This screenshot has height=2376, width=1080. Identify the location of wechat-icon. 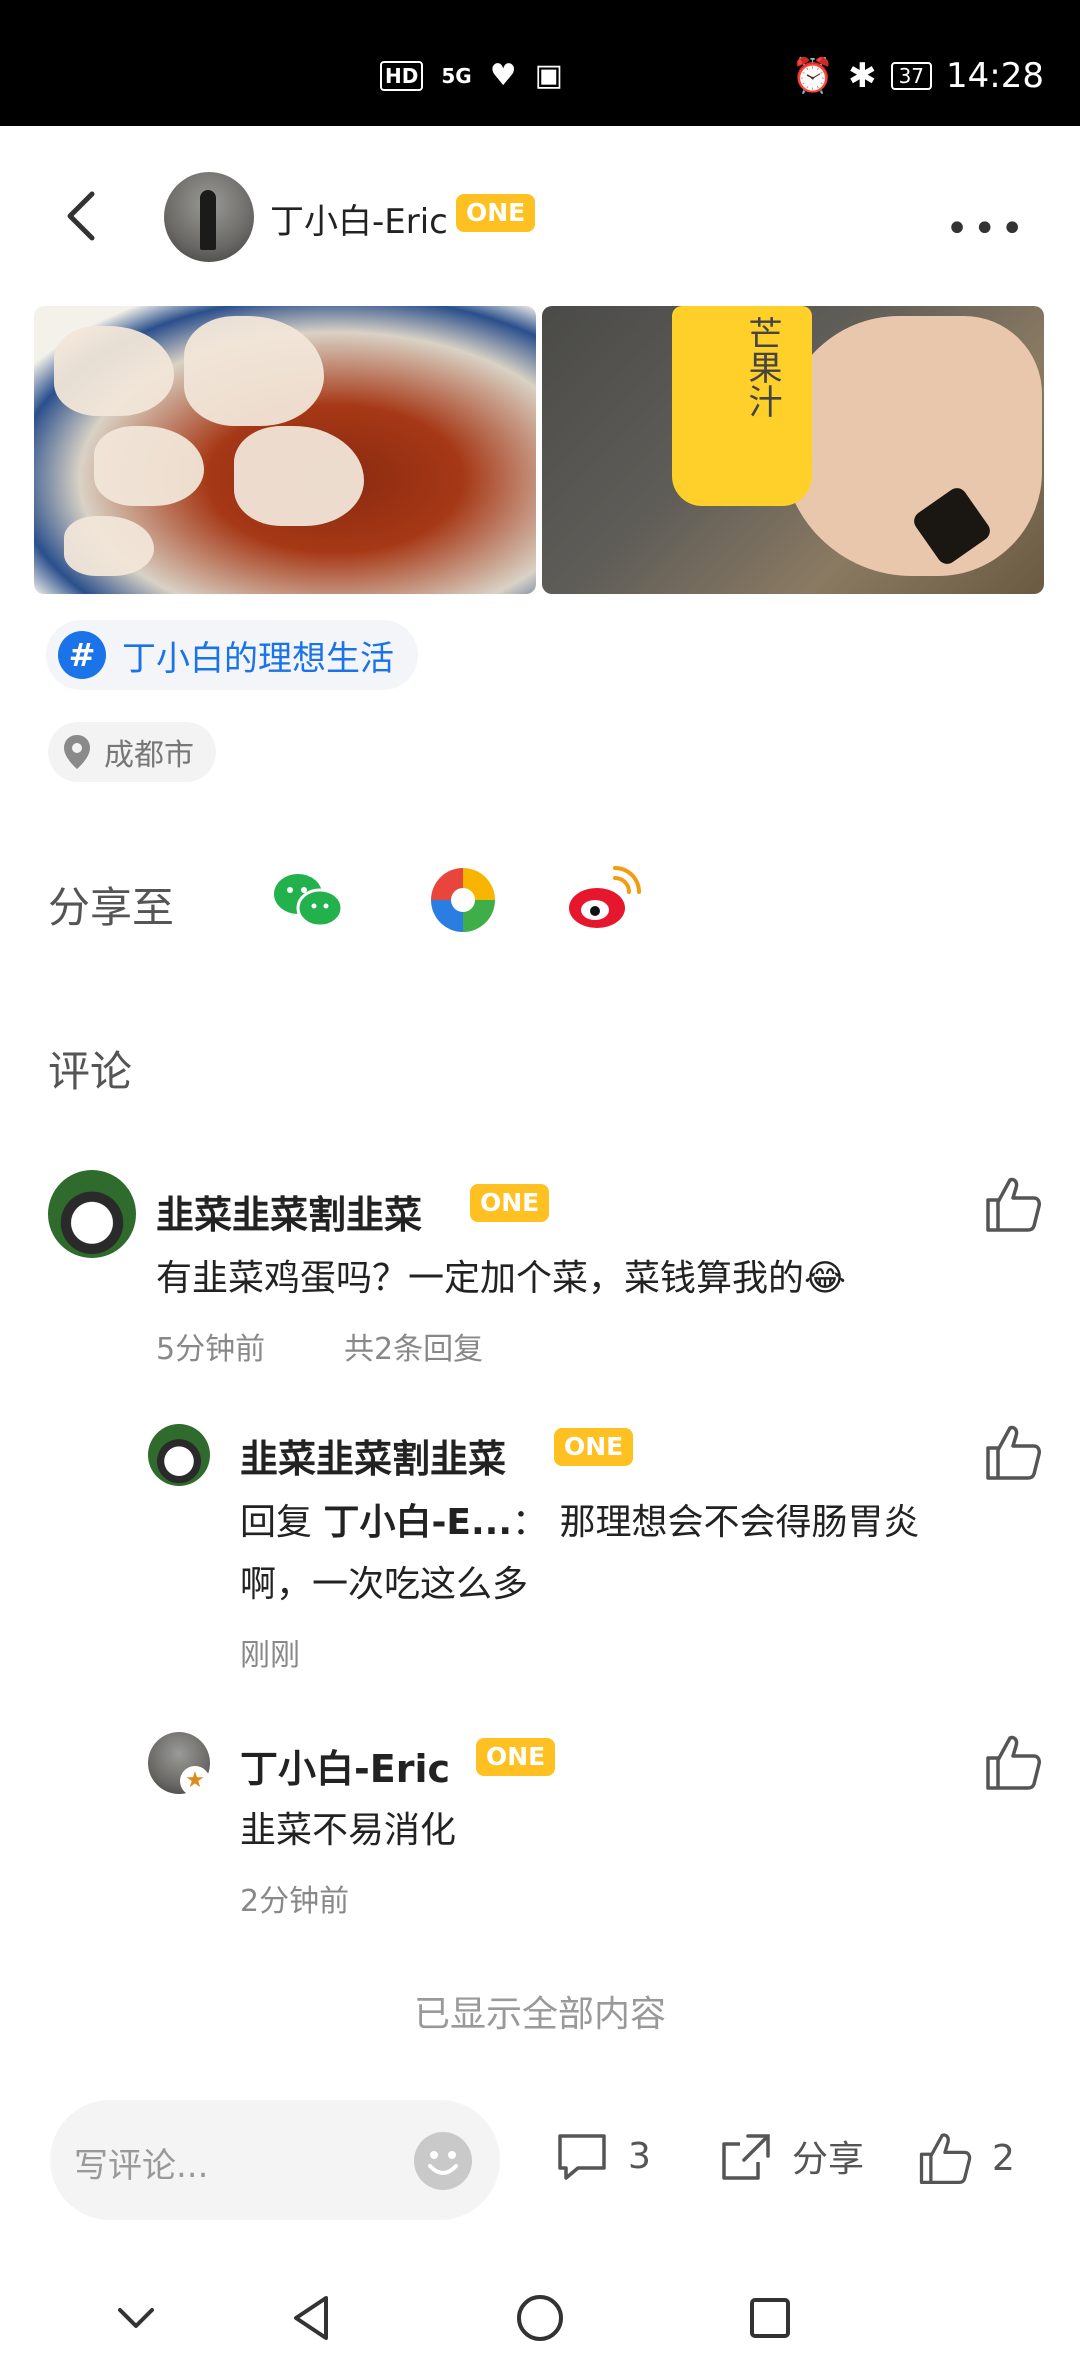
(308, 900).